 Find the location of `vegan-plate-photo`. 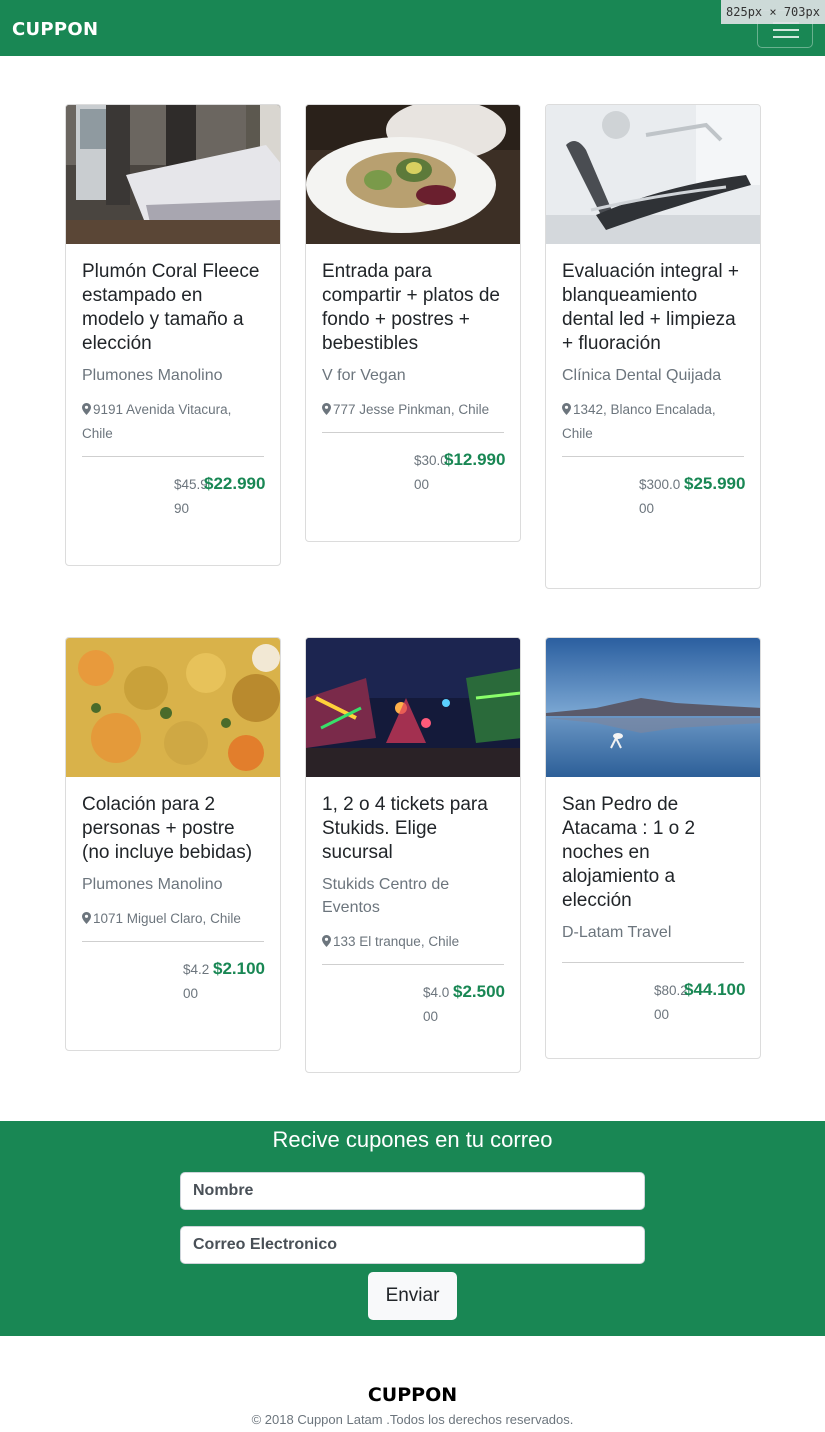

vegan-plate-photo is located at coordinates (413, 174).